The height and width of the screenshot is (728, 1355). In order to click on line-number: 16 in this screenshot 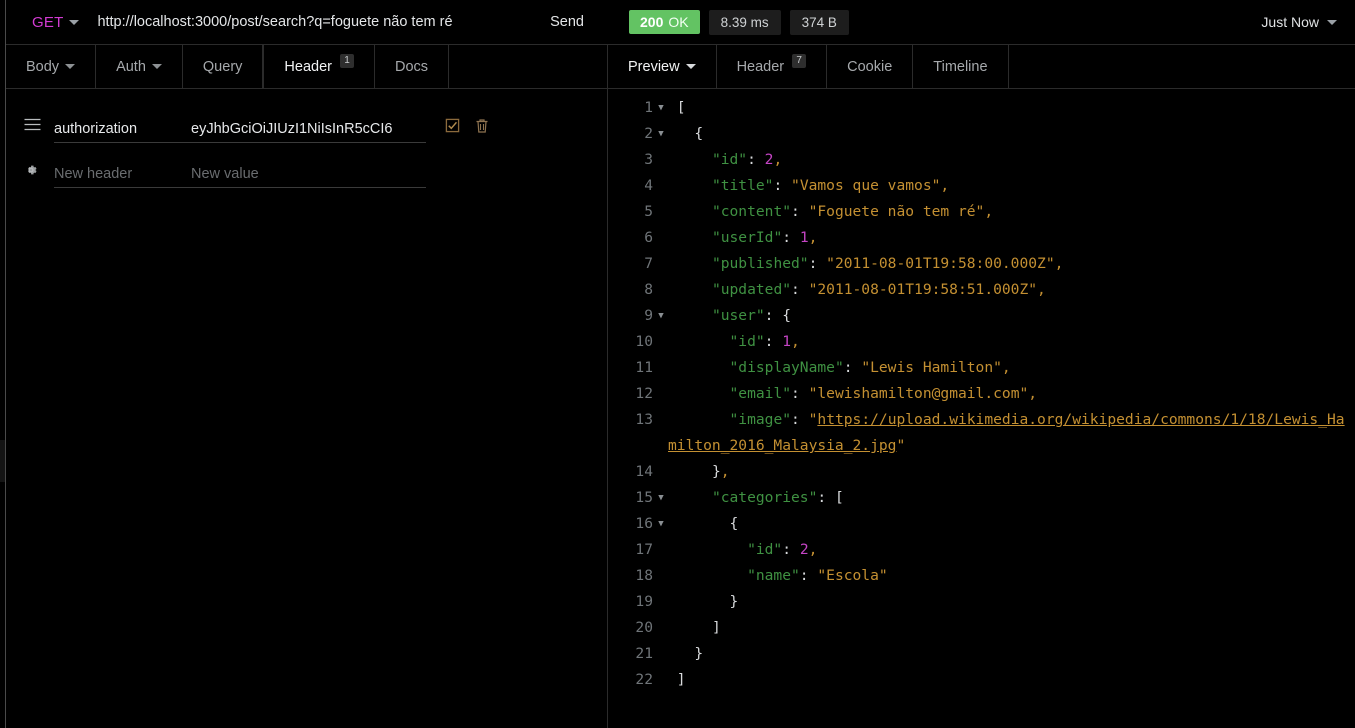, I will do `click(644, 523)`.